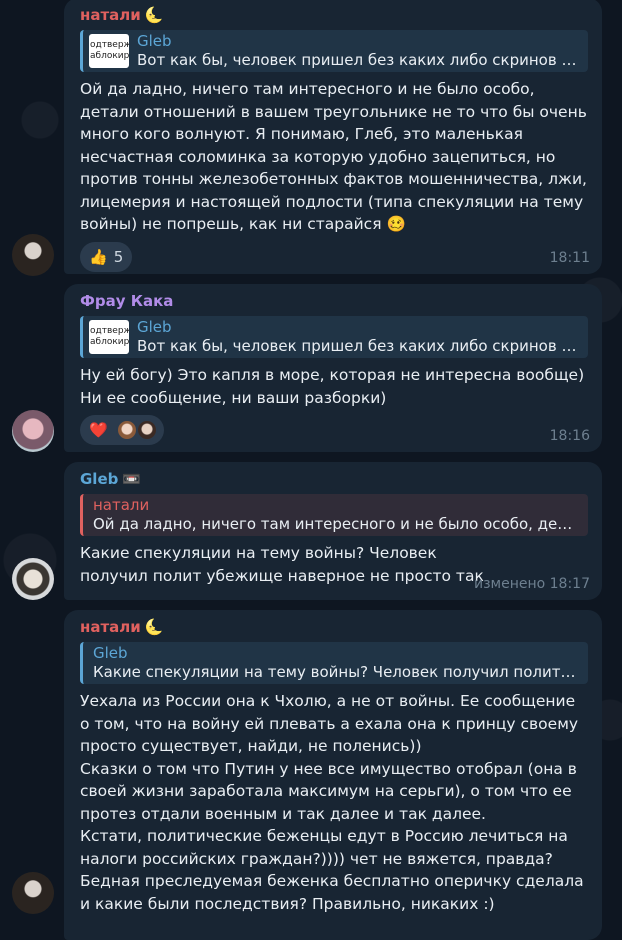 The width and height of the screenshot is (622, 940). What do you see at coordinates (132, 479) in the screenshot?
I see `tape-emoji-icon: 📼` at bounding box center [132, 479].